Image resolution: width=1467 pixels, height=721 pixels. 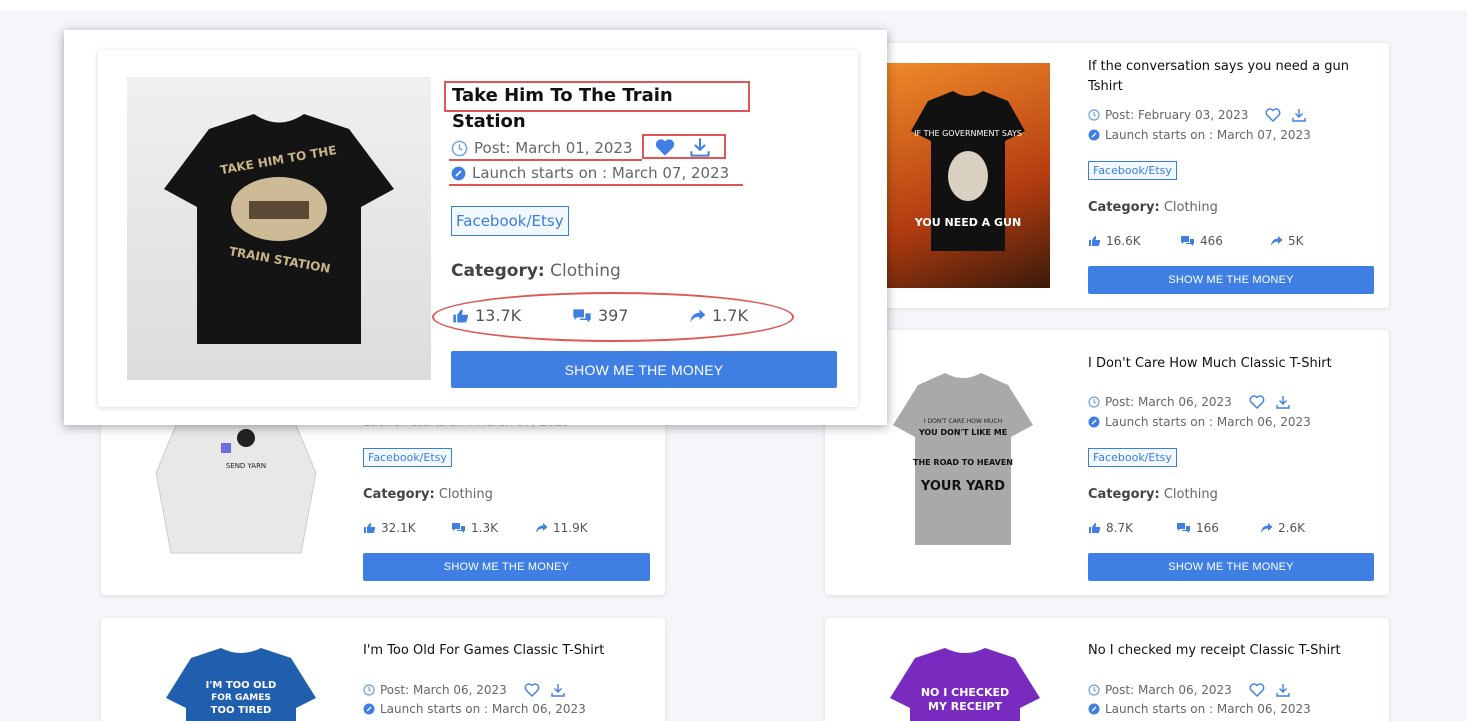 I want to click on product-image: SEND YARN, so click(x=236, y=485).